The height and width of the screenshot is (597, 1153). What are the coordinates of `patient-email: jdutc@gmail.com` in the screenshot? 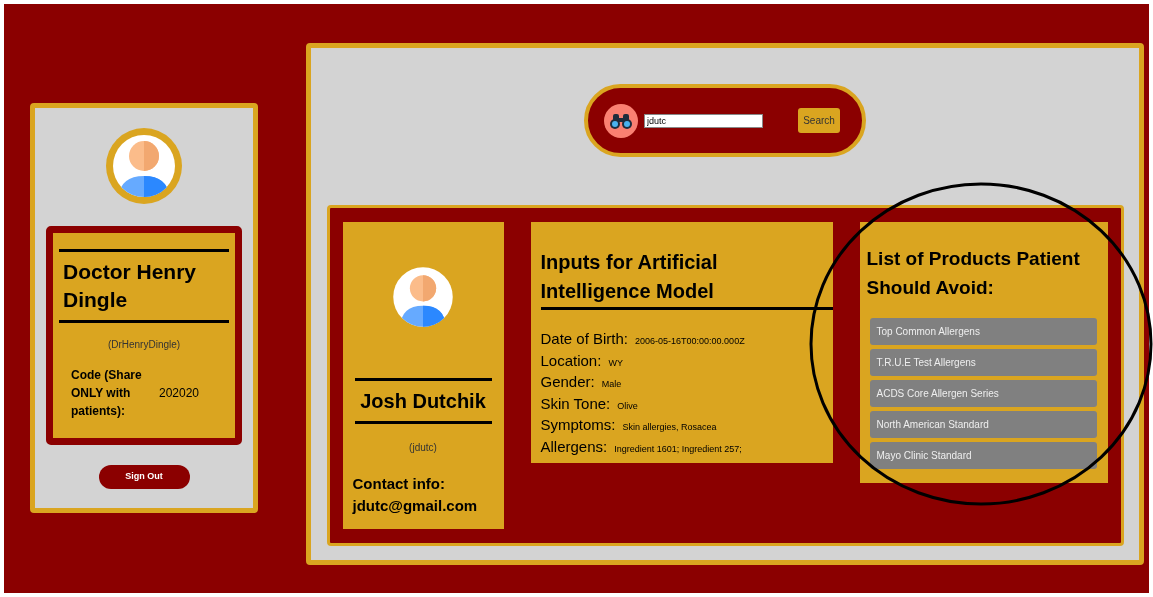 It's located at (415, 506).